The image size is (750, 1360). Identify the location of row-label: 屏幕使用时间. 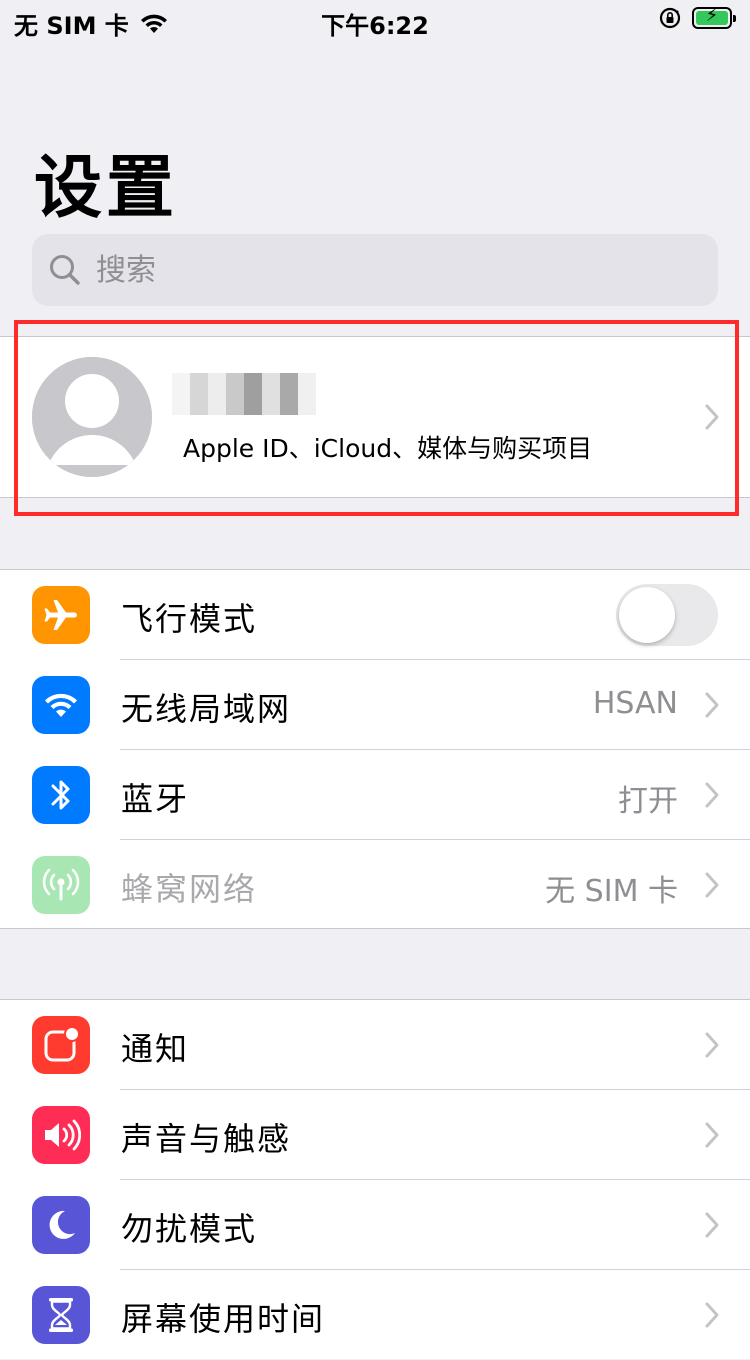
(223, 1319).